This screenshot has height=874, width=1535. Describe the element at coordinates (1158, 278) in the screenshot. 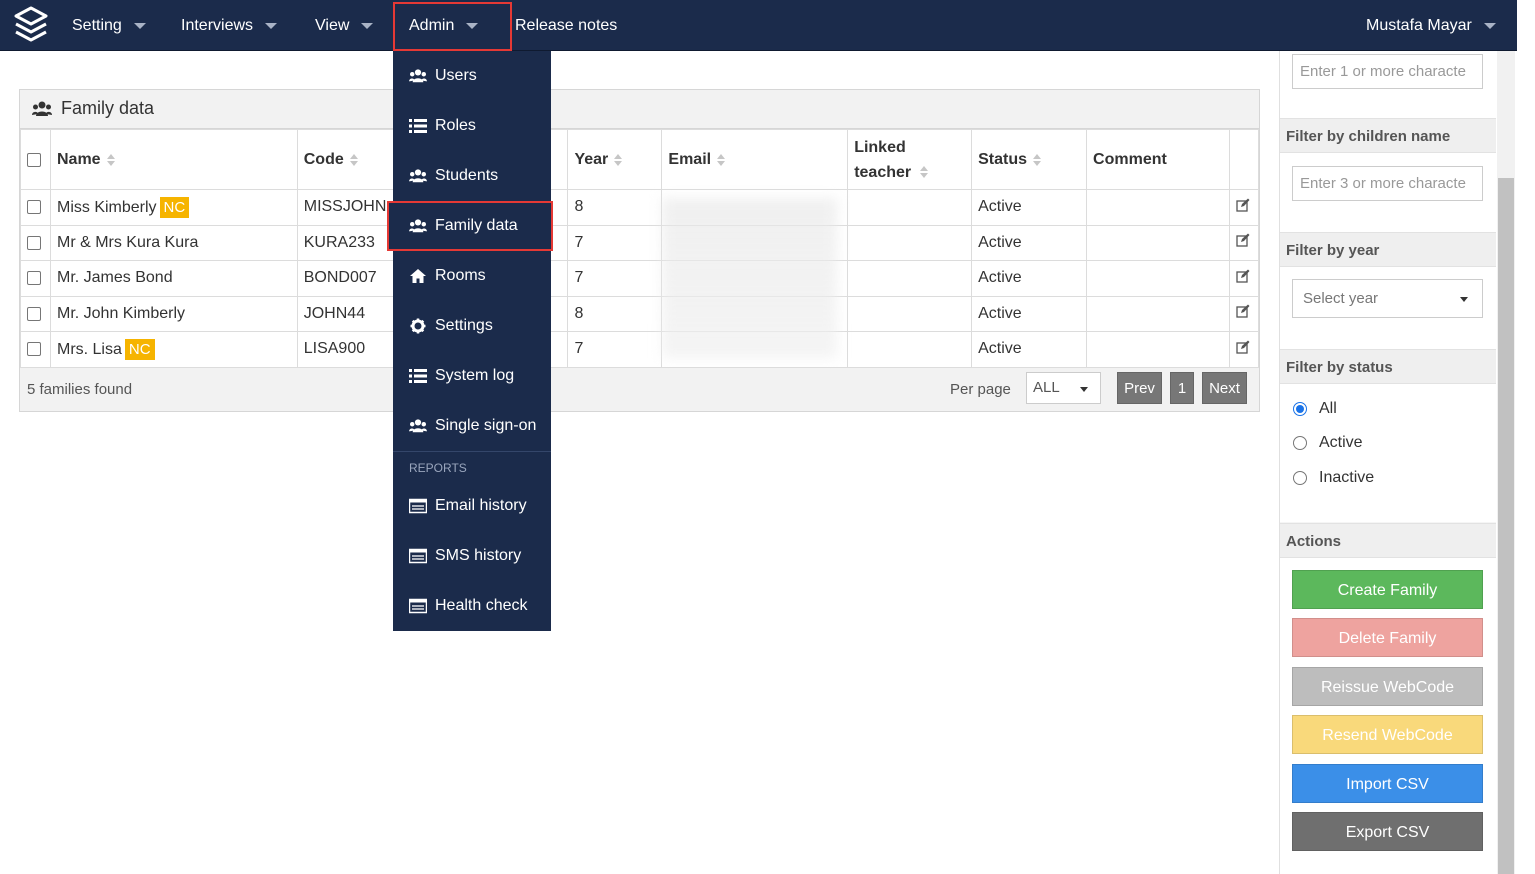

I see `cell-comment` at that location.